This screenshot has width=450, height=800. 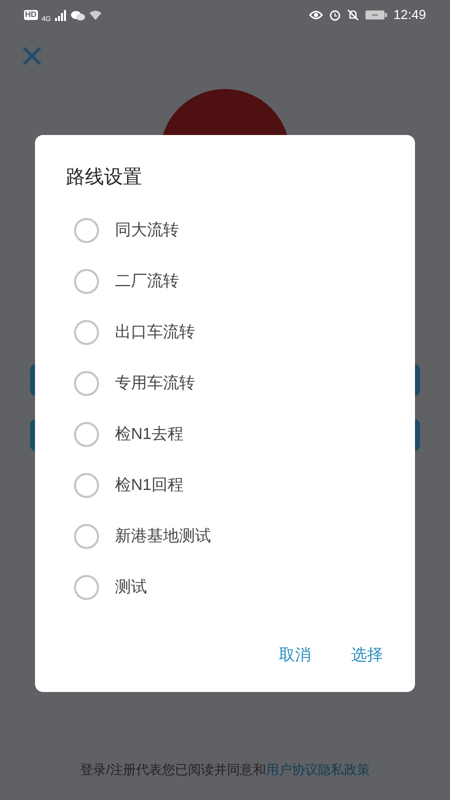 I want to click on close-icon, so click(x=32, y=56).